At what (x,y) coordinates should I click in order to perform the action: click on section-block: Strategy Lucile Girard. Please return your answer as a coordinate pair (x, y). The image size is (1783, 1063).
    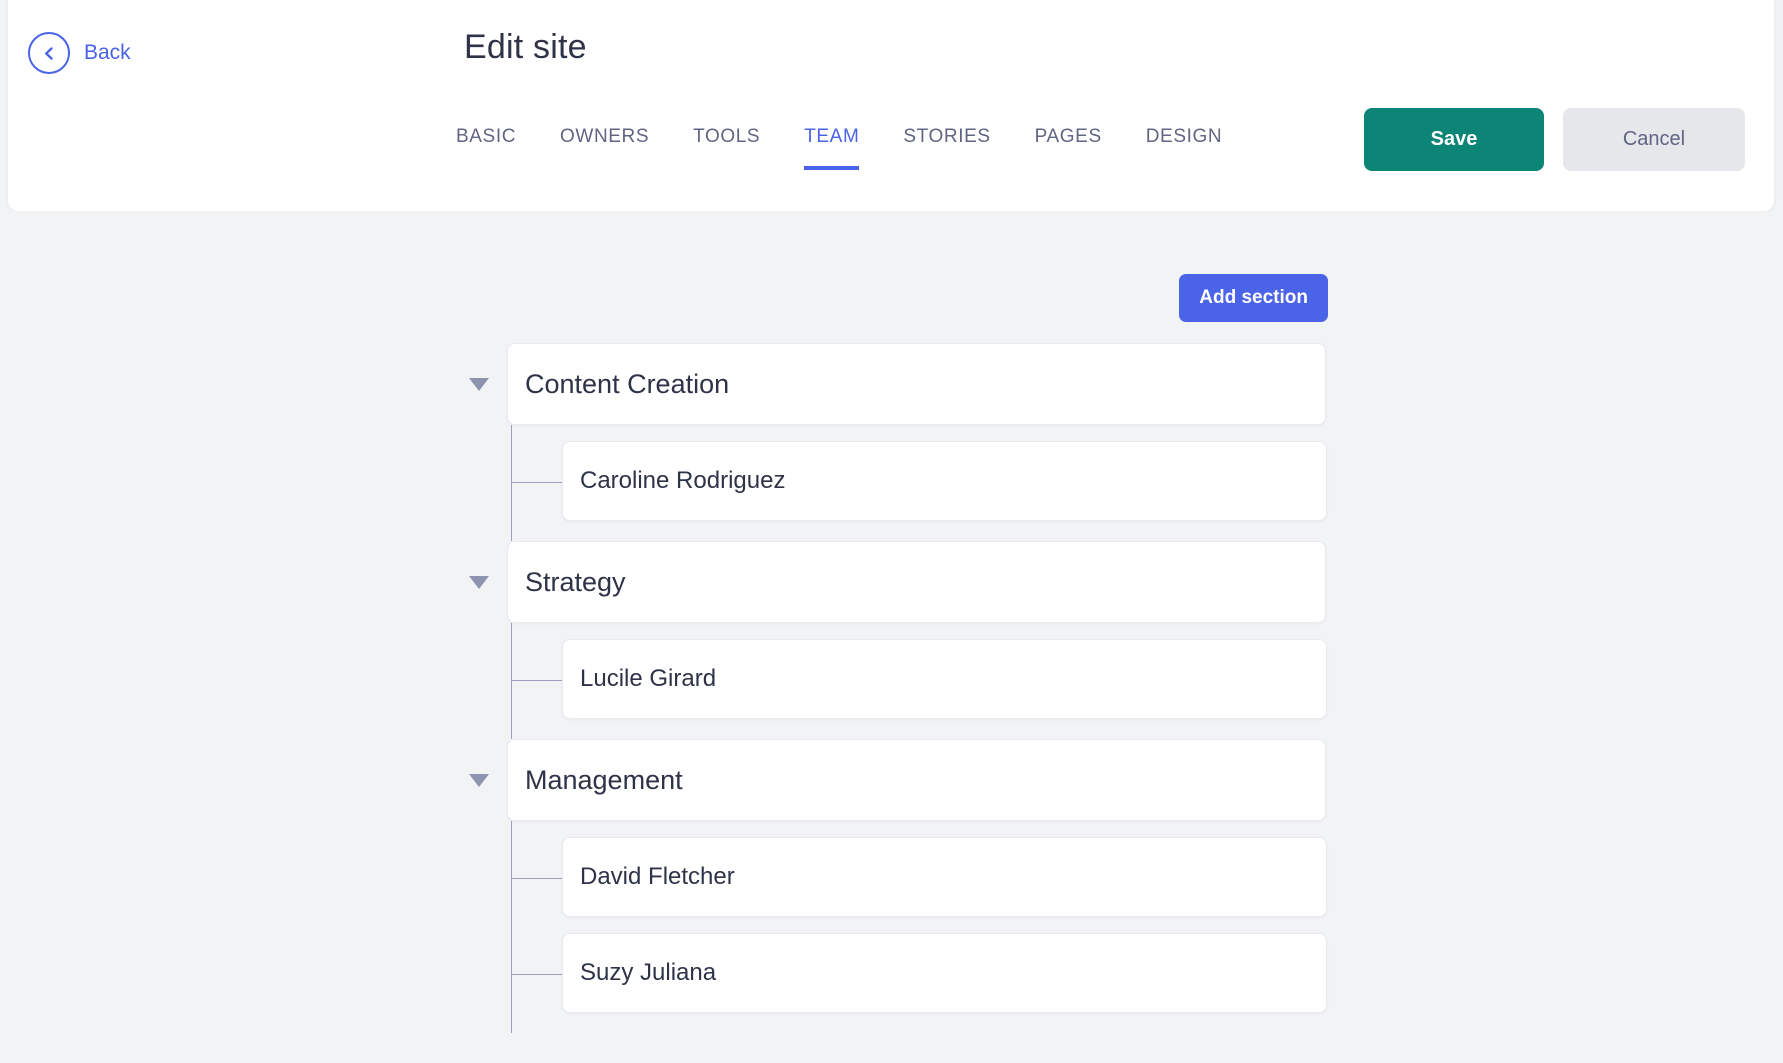
    Looking at the image, I should click on (670, 640).